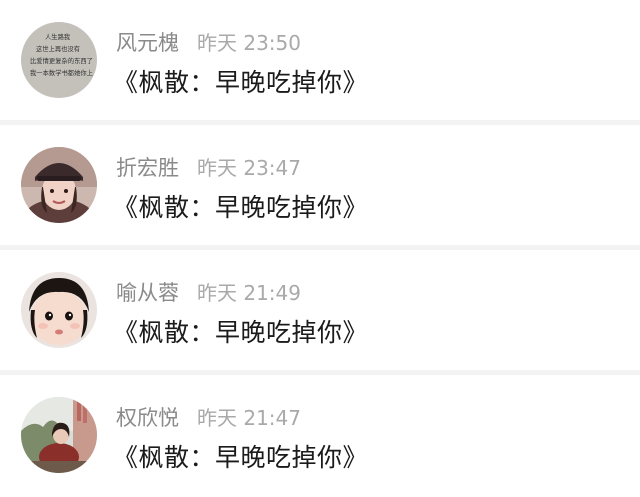 Image resolution: width=640 pixels, height=497 pixels. Describe the element at coordinates (58, 48) in the screenshot. I see `avatar-text-line-2: 这世上再也没有` at that location.